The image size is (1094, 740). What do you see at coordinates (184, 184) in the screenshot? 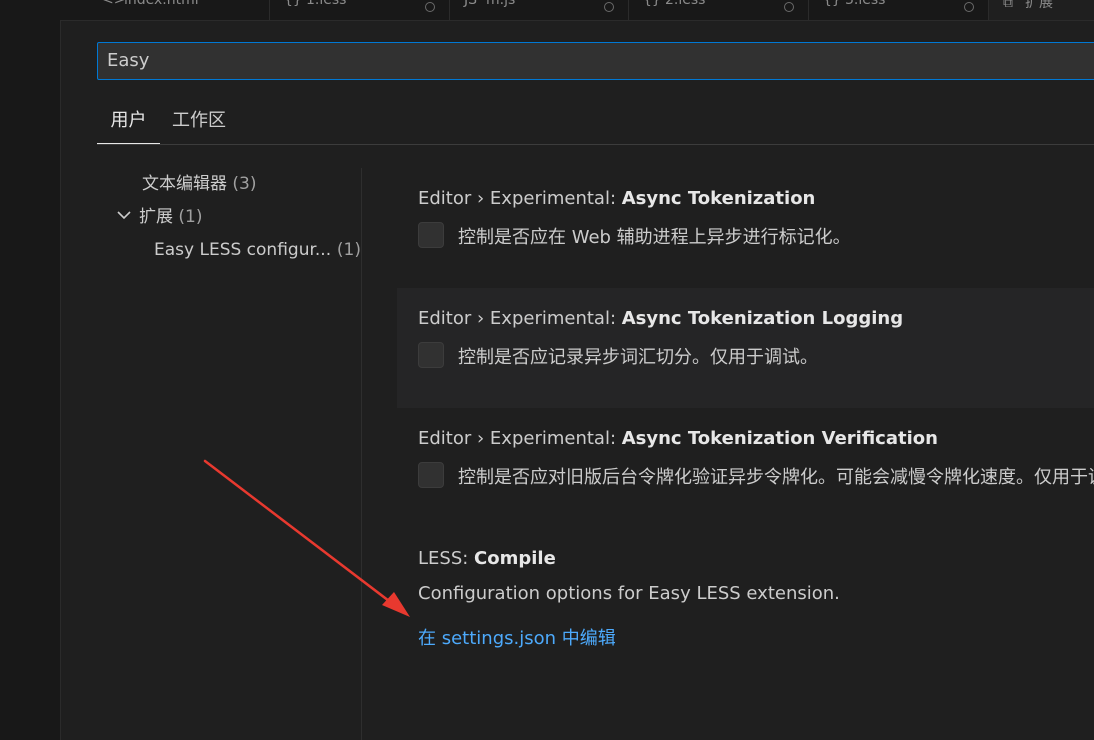
I see `toc-label: 文本编辑器` at bounding box center [184, 184].